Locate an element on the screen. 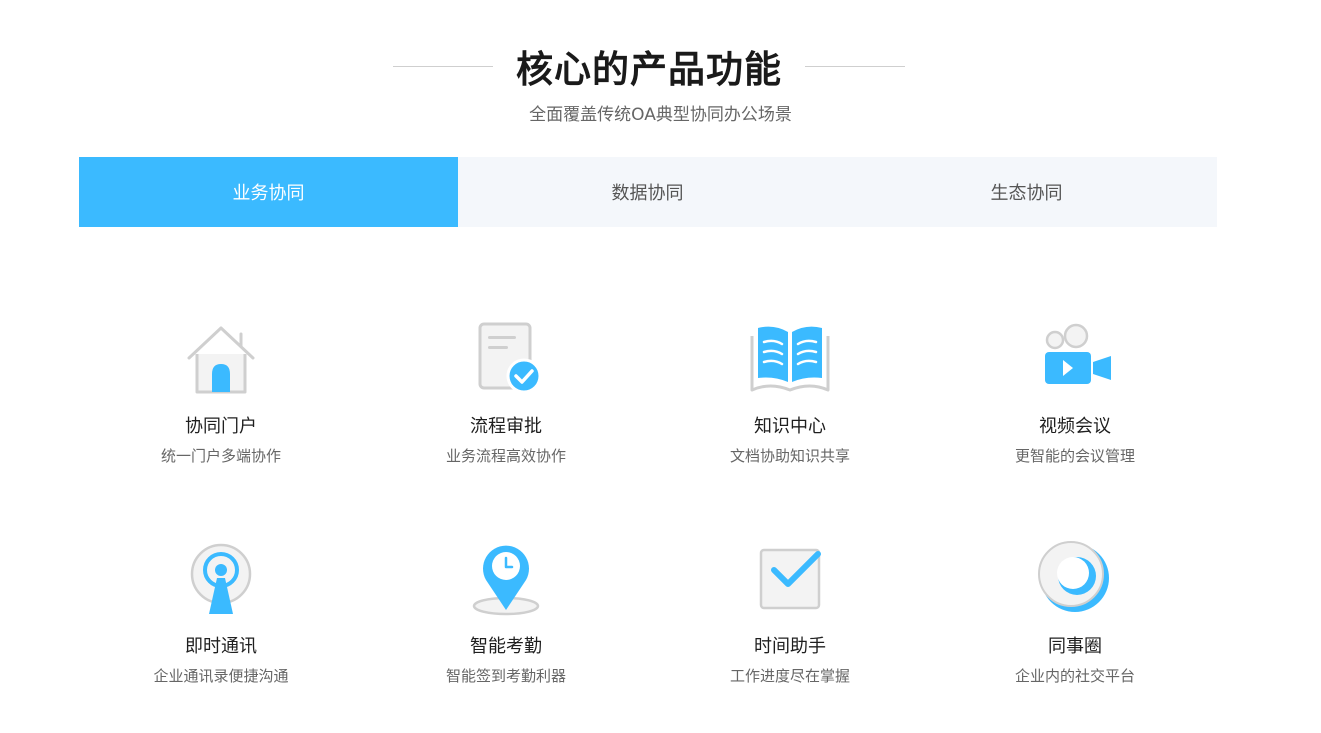 The width and height of the screenshot is (1321, 733). title-divider-left is located at coordinates (443, 66).